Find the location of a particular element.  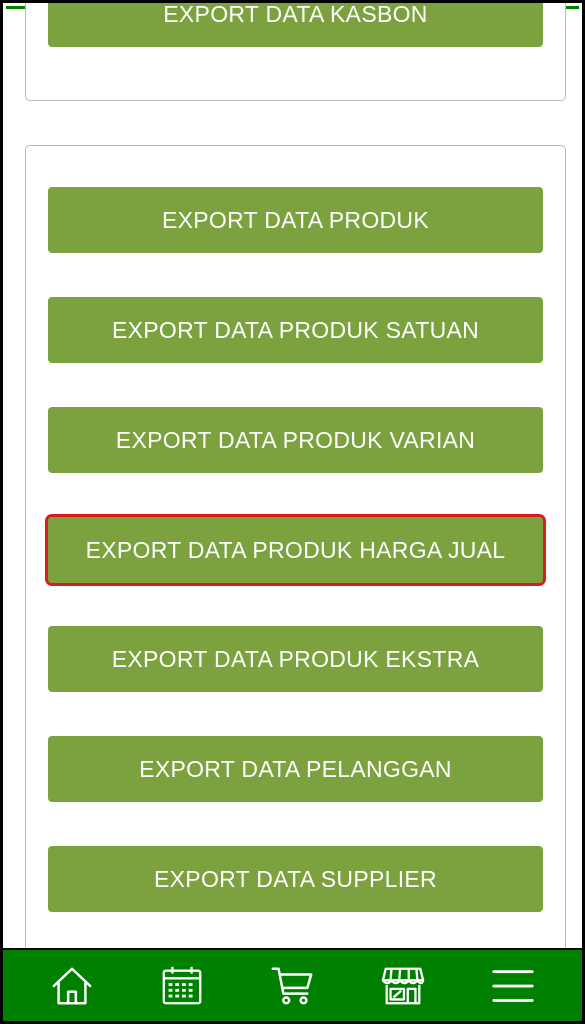

bottom-navigation is located at coordinates (292, 984).